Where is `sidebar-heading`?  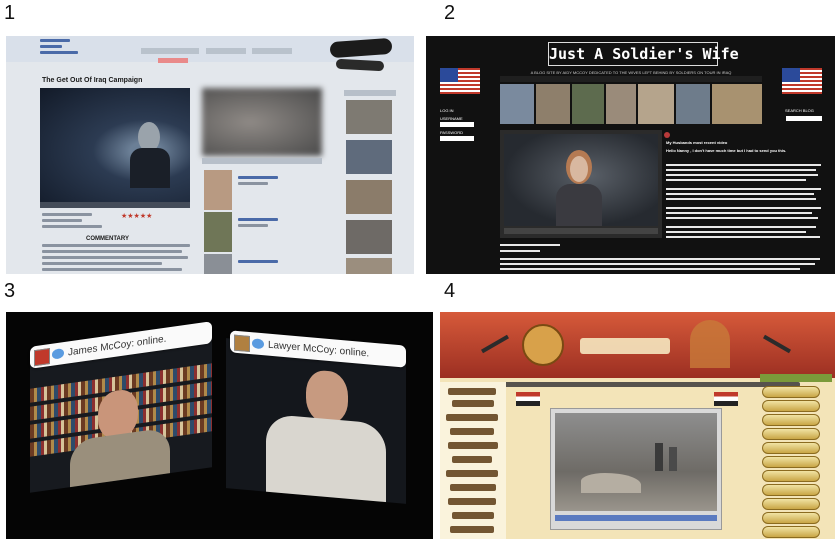
sidebar-heading is located at coordinates (796, 378).